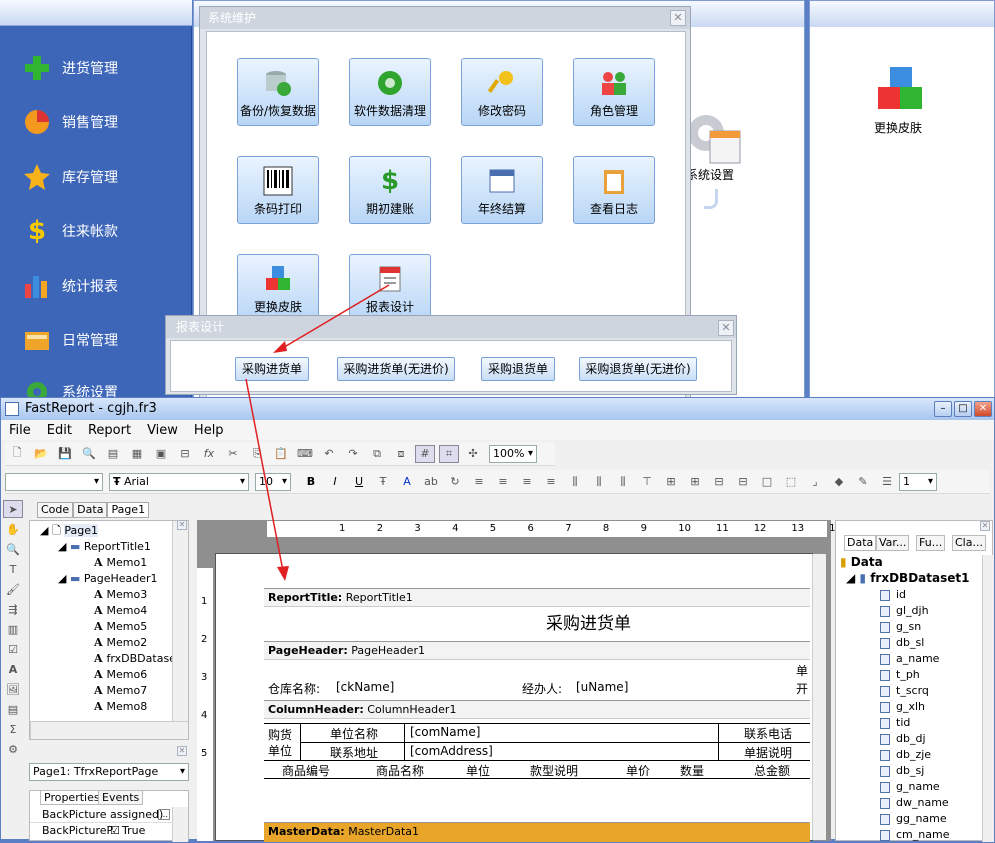  I want to click on align-grid-icon: ⌗, so click(449, 453).